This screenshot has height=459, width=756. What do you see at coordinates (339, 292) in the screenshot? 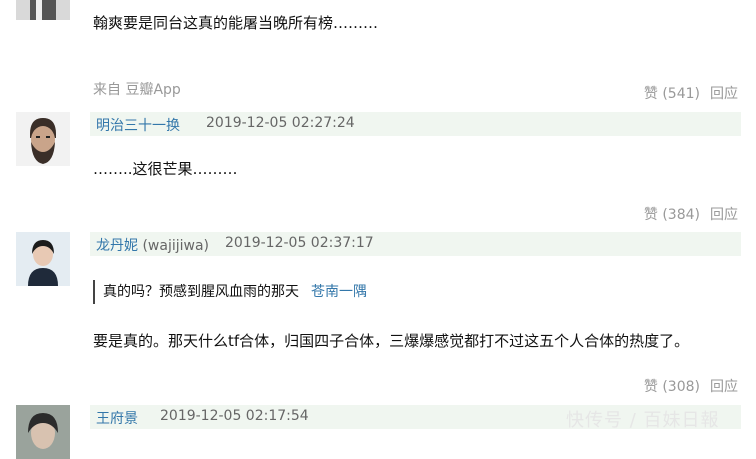
I see `quoted-author: 苍南一隅` at bounding box center [339, 292].